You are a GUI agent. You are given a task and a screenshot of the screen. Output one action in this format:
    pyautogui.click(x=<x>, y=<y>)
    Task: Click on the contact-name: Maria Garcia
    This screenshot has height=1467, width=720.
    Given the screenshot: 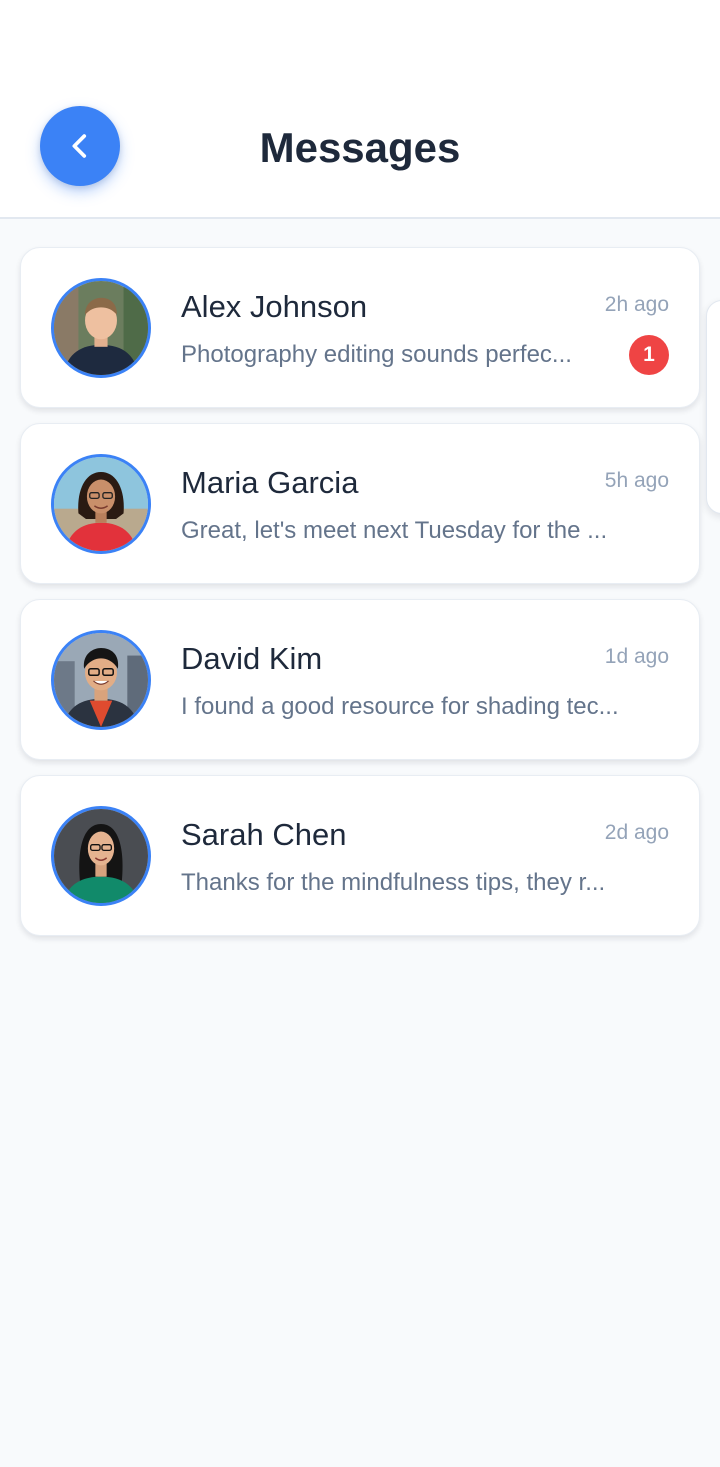 What is the action you would take?
    pyautogui.click(x=270, y=482)
    